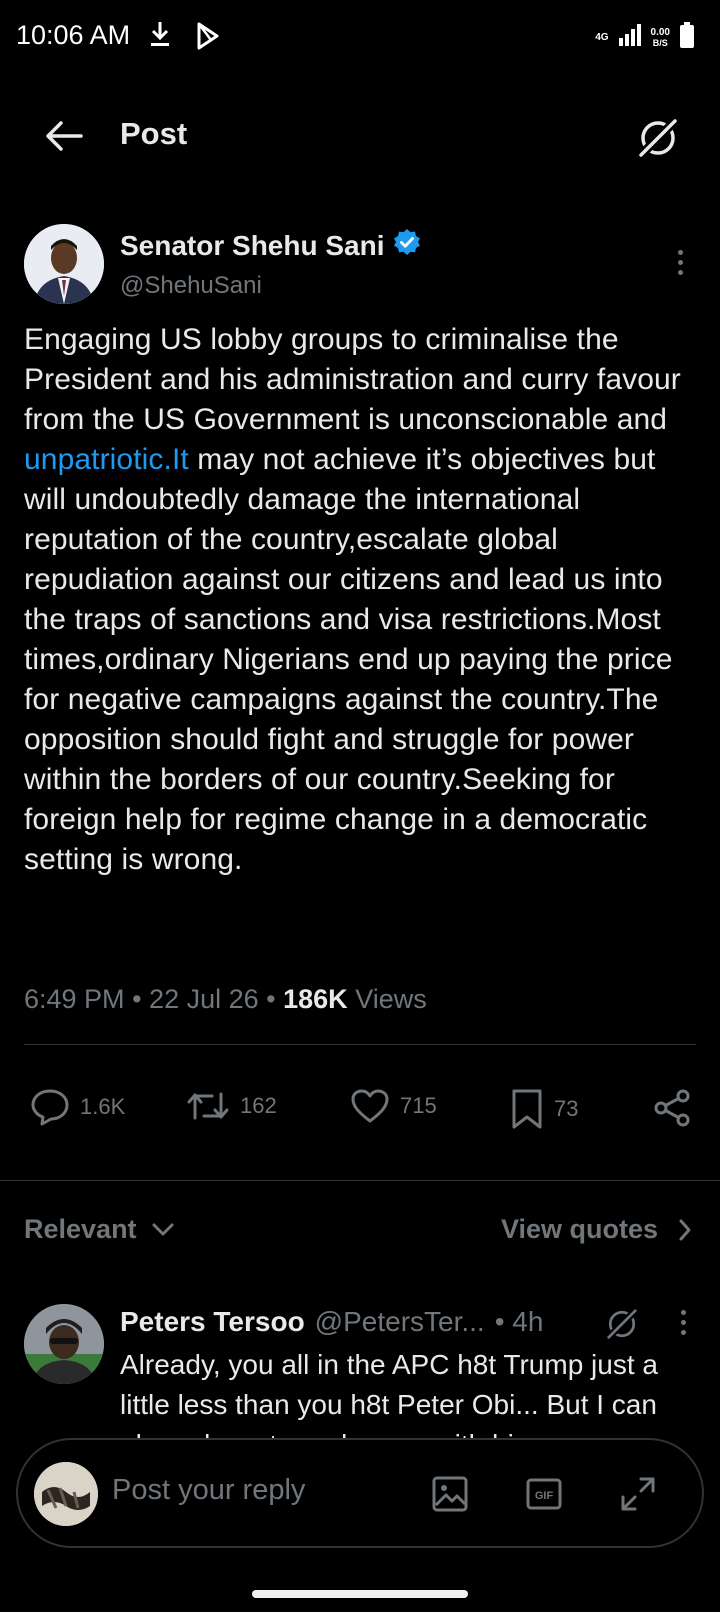 The height and width of the screenshot is (1612, 720). Describe the element at coordinates (360, 36) in the screenshot. I see `status-bar: 10:06 AM 4G 0.00 B/S` at that location.